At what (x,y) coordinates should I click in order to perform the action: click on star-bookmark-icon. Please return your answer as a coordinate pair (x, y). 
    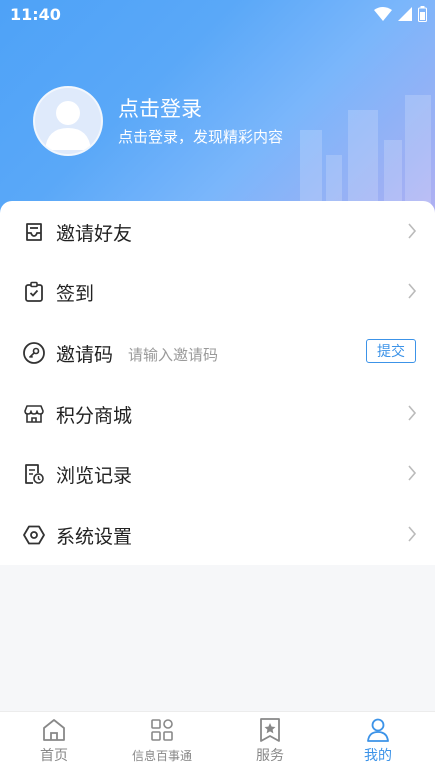
    Looking at the image, I should click on (270, 730).